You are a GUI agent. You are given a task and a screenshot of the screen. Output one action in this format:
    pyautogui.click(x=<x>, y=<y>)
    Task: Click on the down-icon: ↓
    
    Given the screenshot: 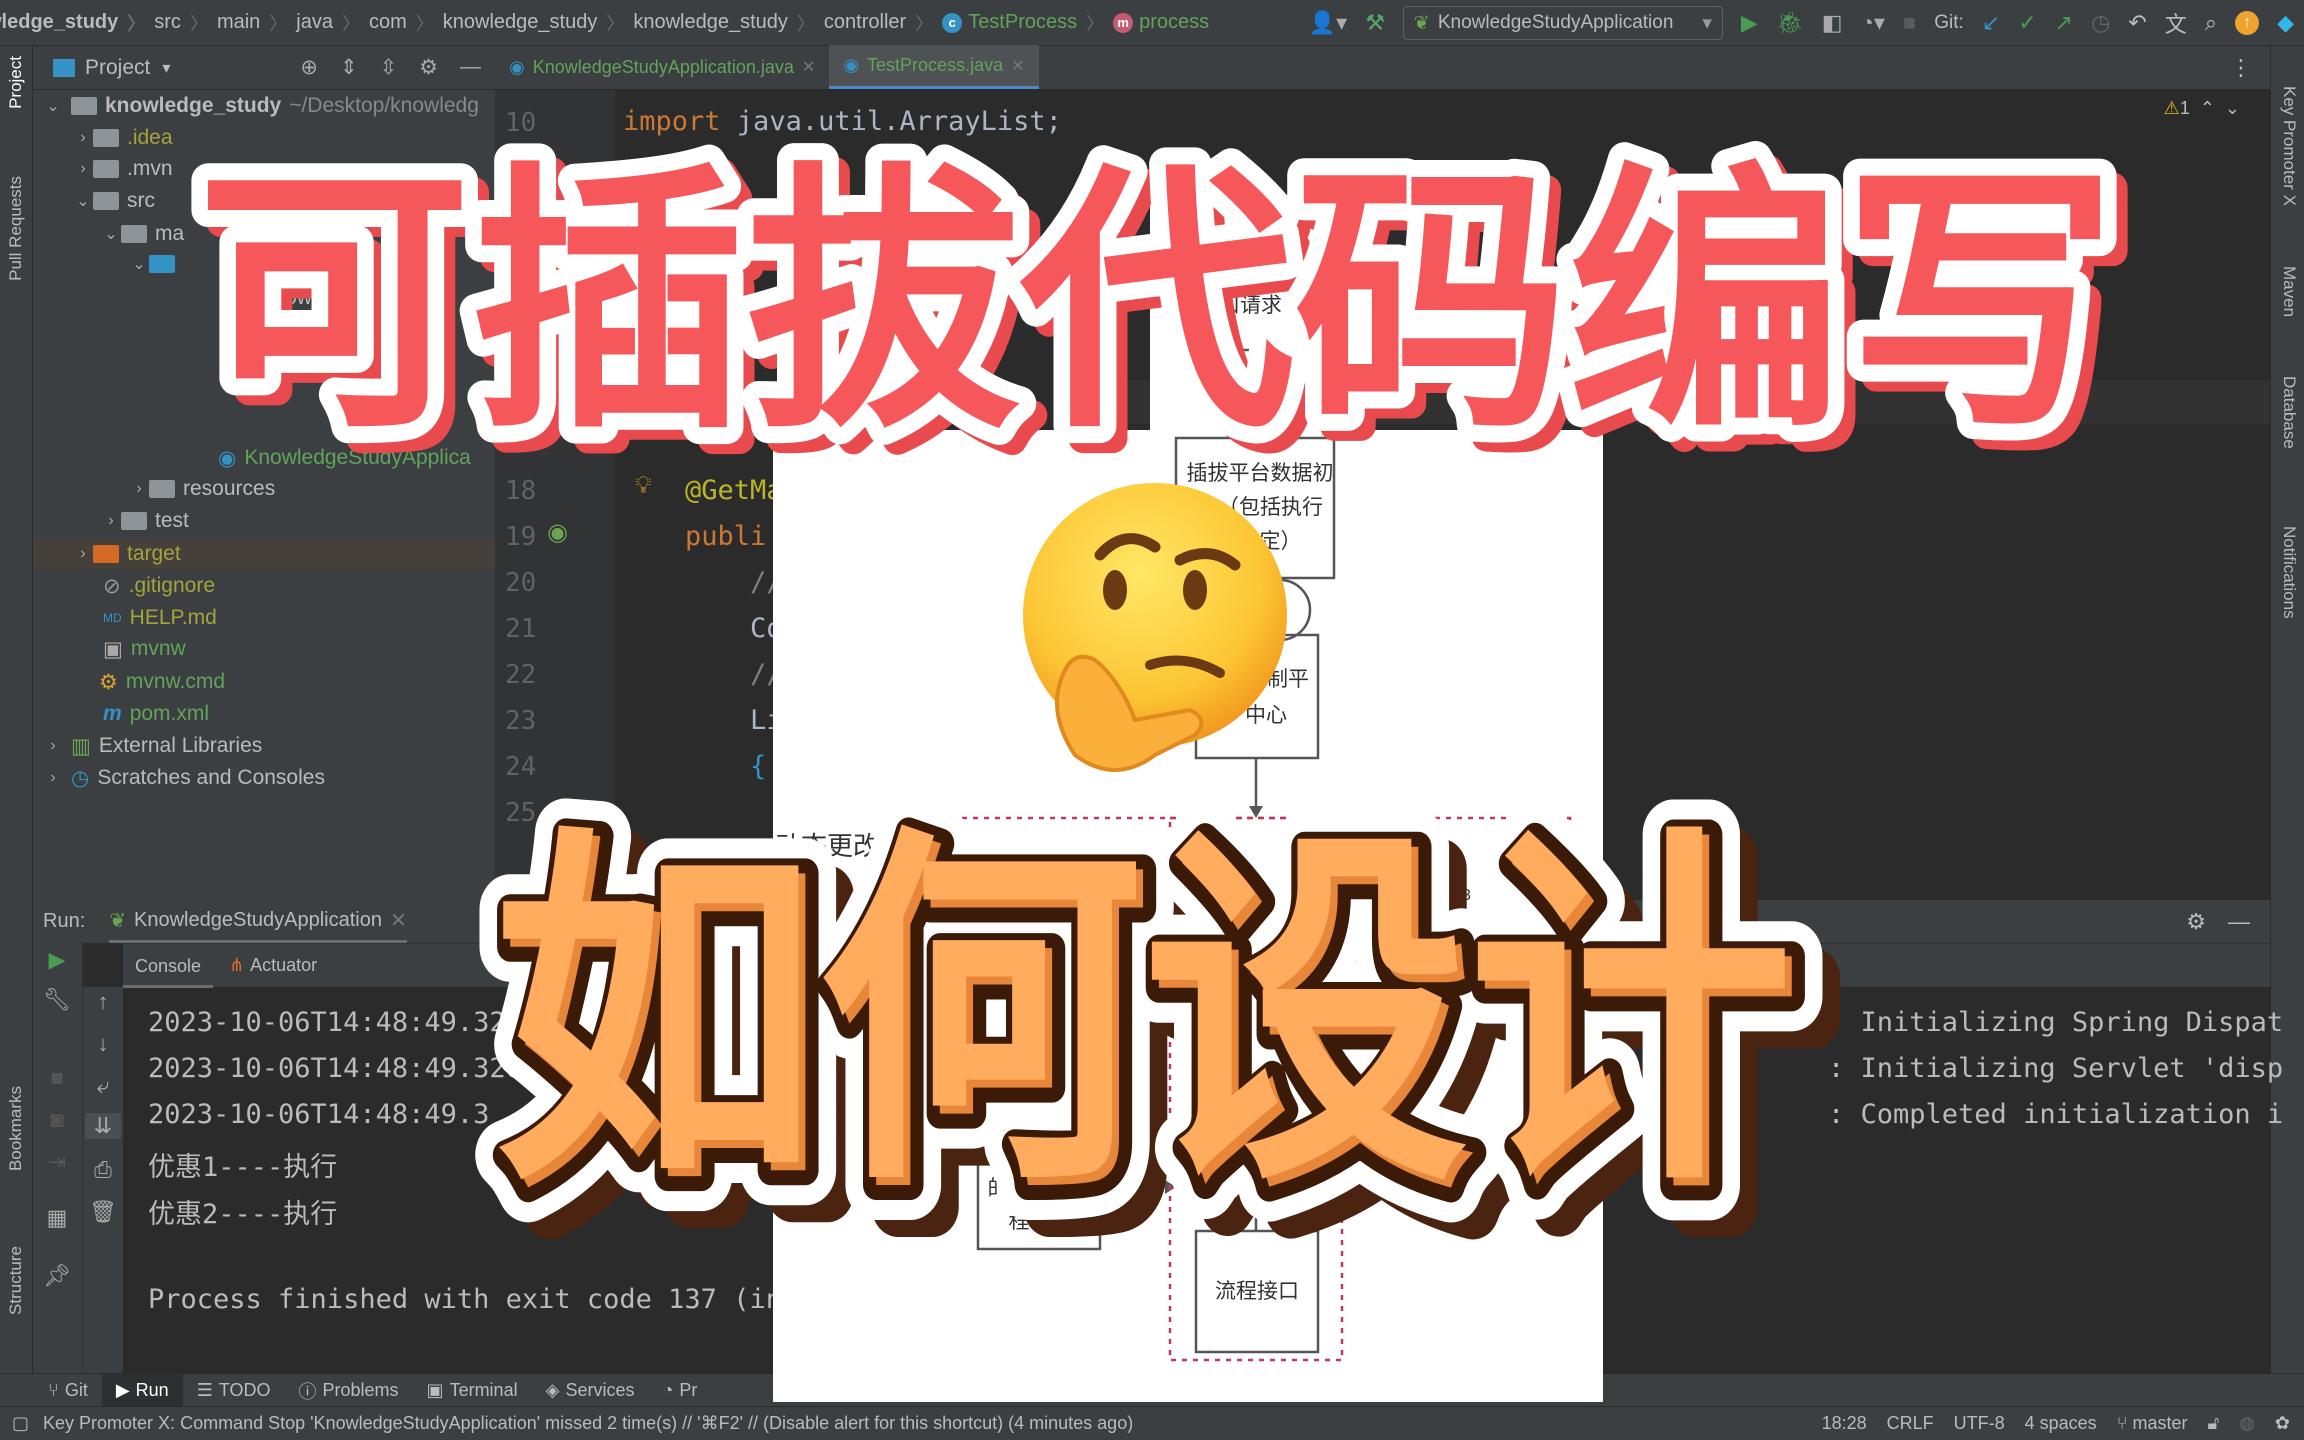 What is the action you would take?
    pyautogui.click(x=103, y=1044)
    